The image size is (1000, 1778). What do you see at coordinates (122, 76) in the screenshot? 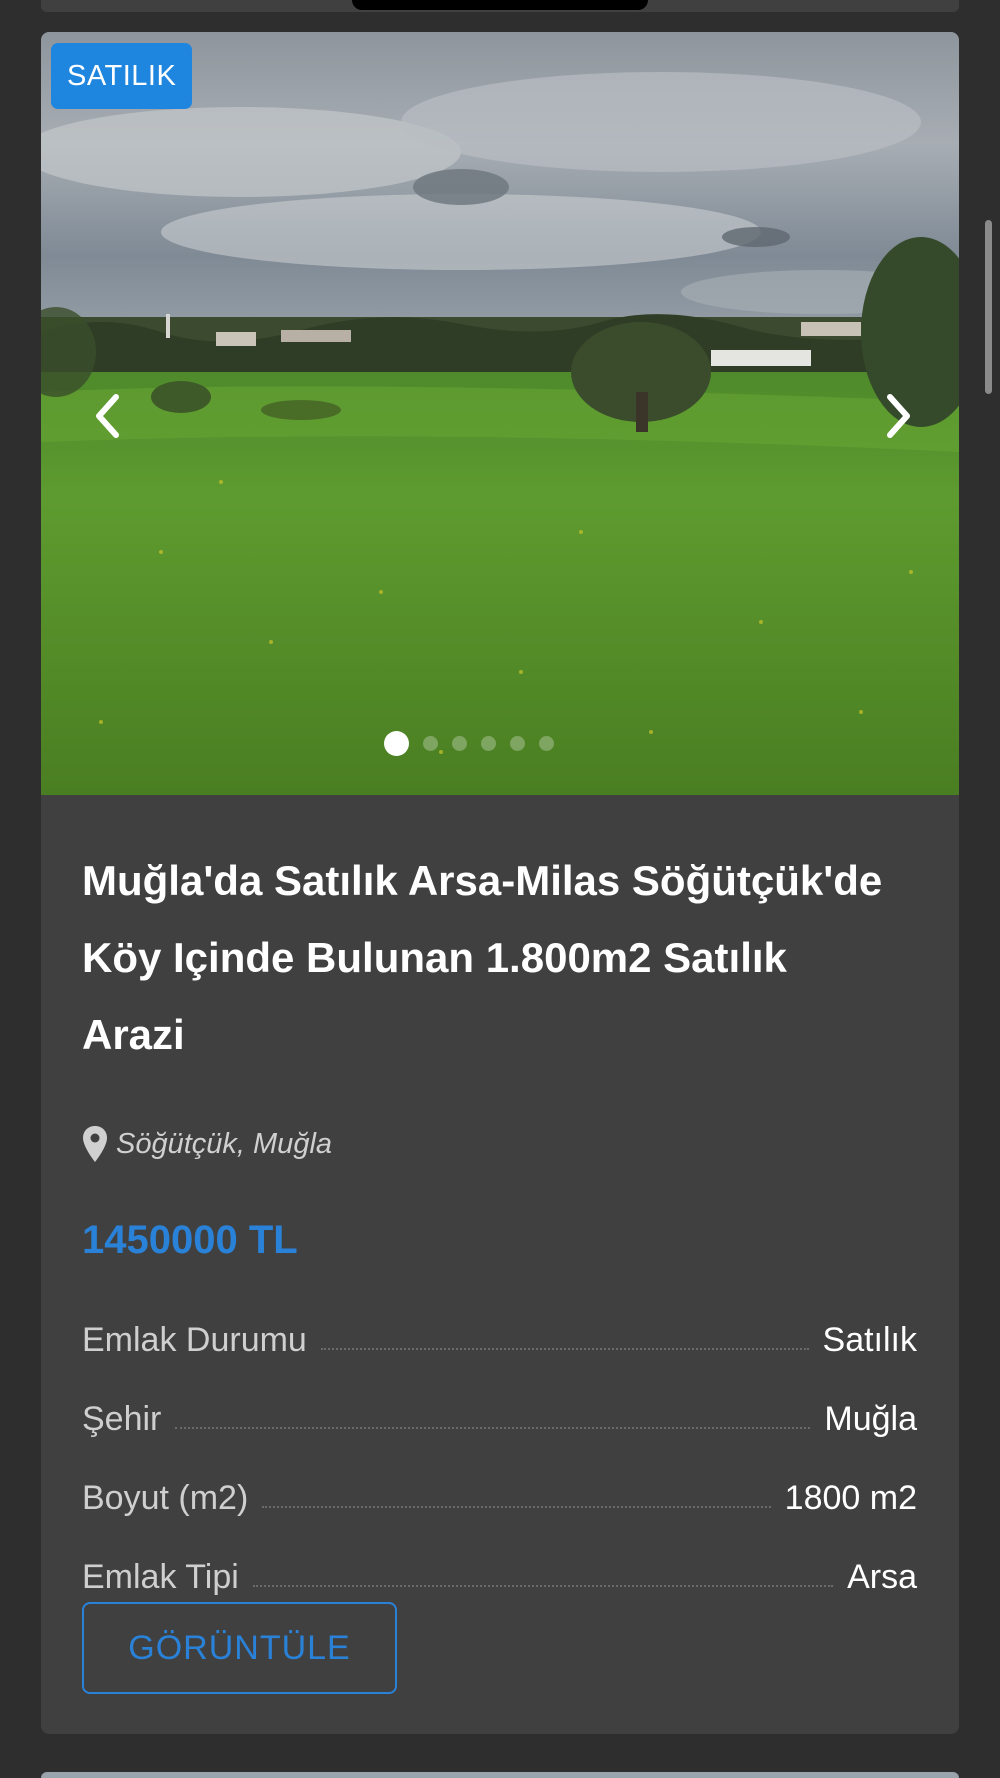
I see `status-badge: SATILIK` at bounding box center [122, 76].